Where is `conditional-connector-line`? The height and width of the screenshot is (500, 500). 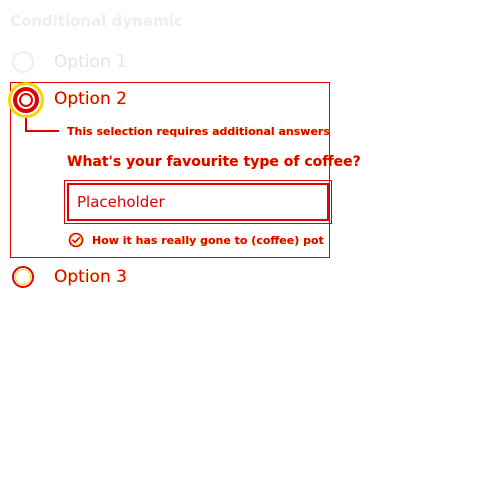 conditional-connector-line is located at coordinates (42, 125).